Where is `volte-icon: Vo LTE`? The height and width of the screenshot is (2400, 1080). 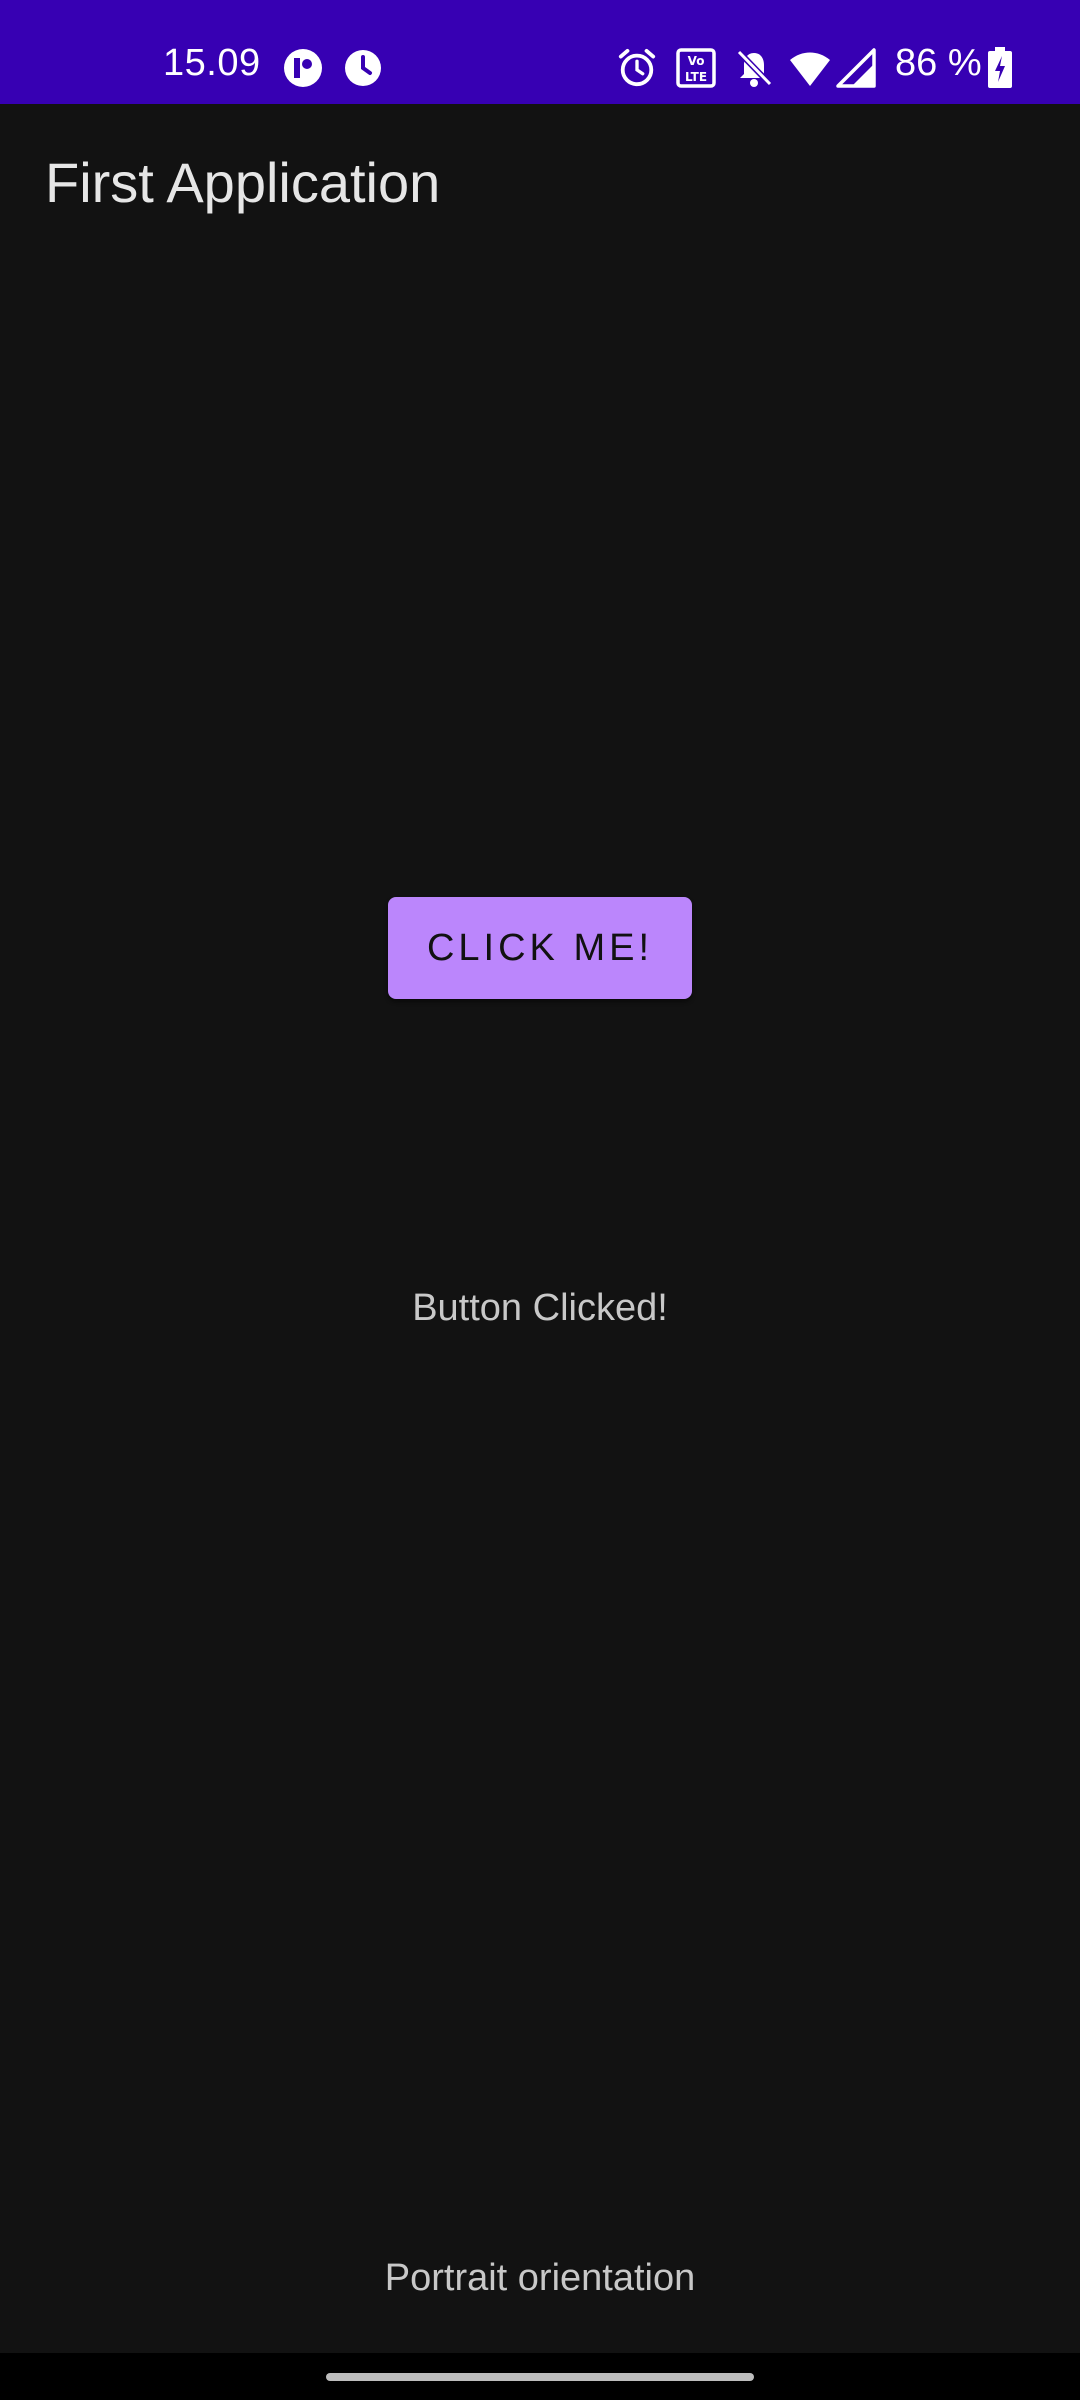 volte-icon: Vo LTE is located at coordinates (696, 68).